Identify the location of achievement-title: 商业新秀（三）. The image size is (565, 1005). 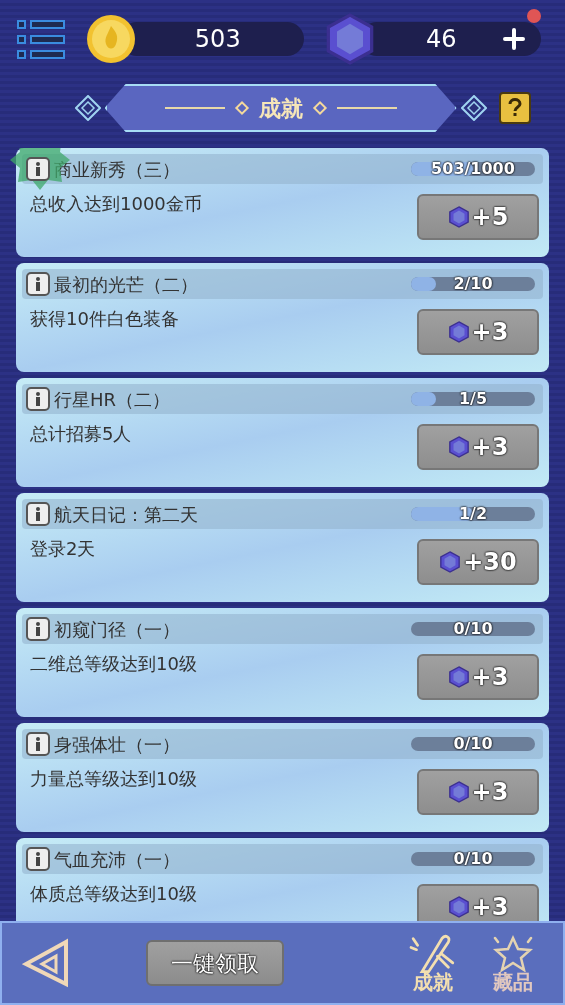
(117, 169).